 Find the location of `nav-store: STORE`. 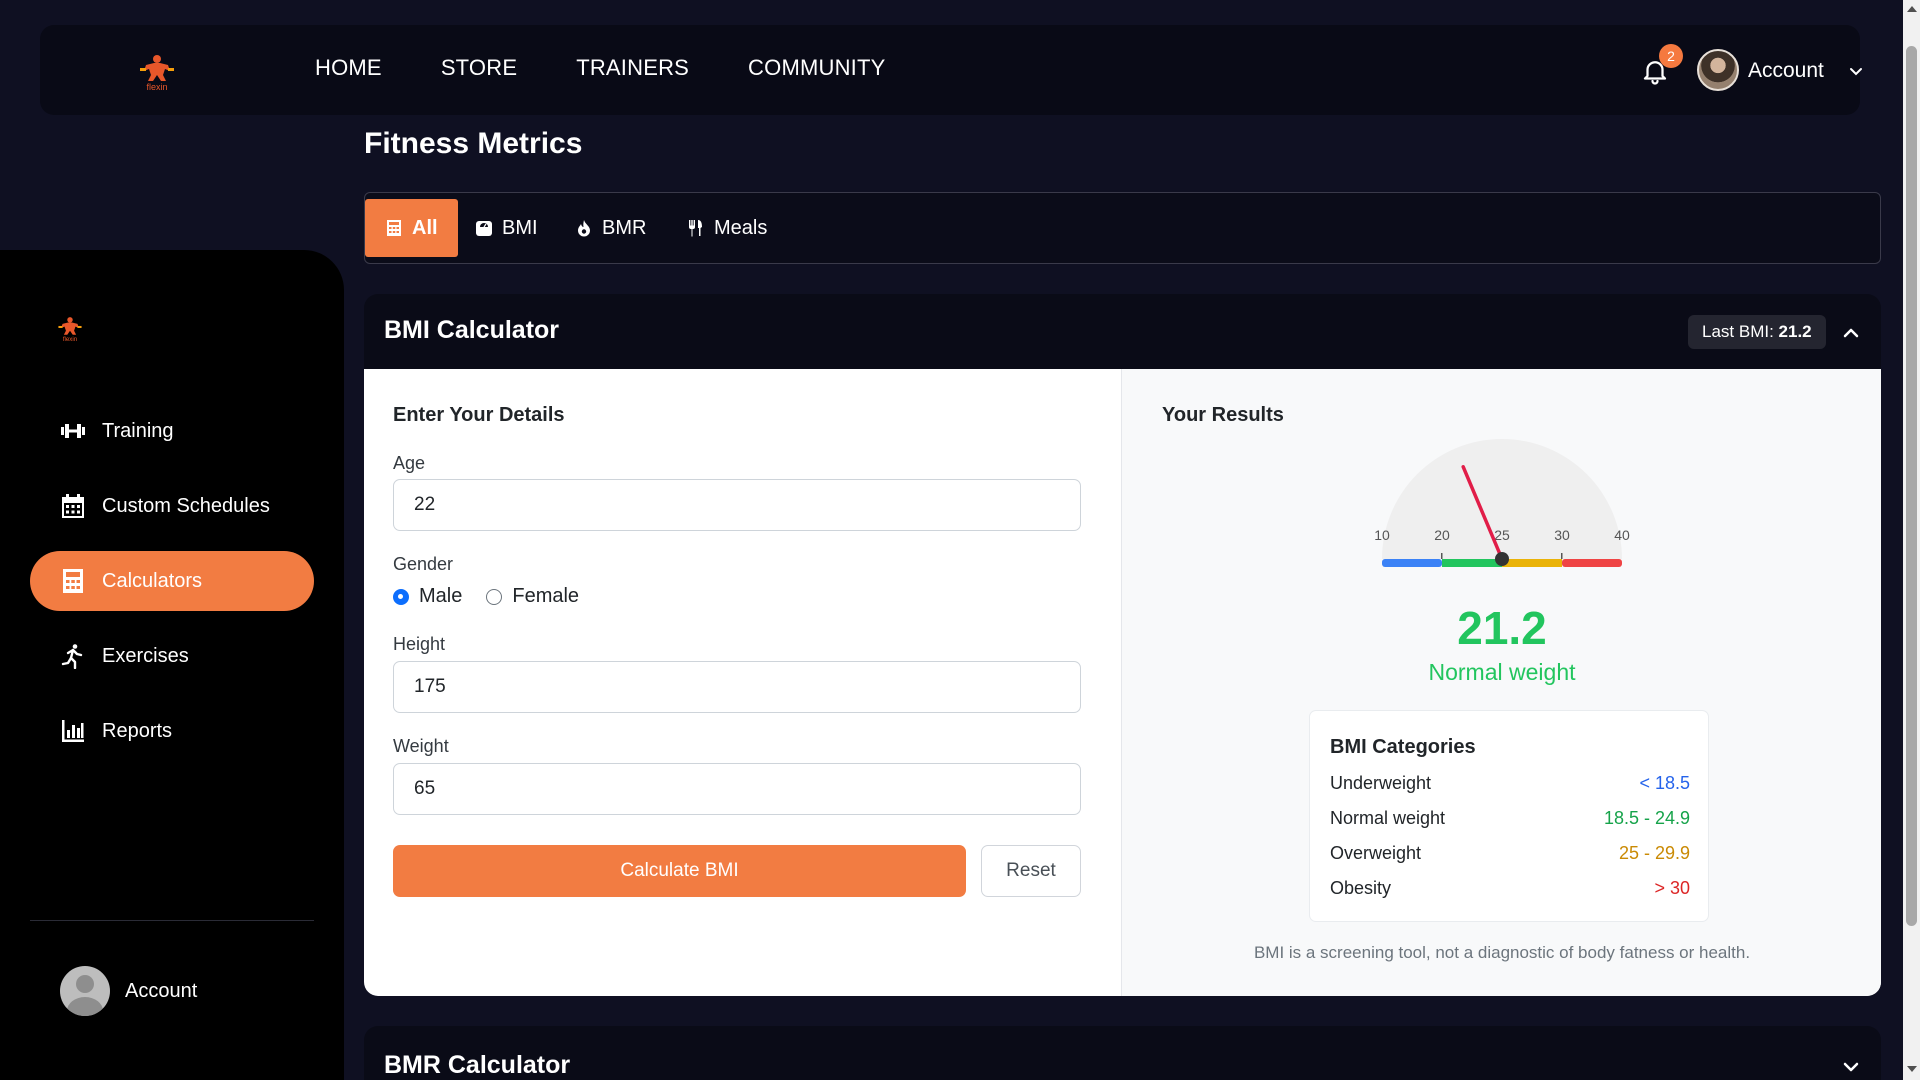

nav-store: STORE is located at coordinates (479, 68).